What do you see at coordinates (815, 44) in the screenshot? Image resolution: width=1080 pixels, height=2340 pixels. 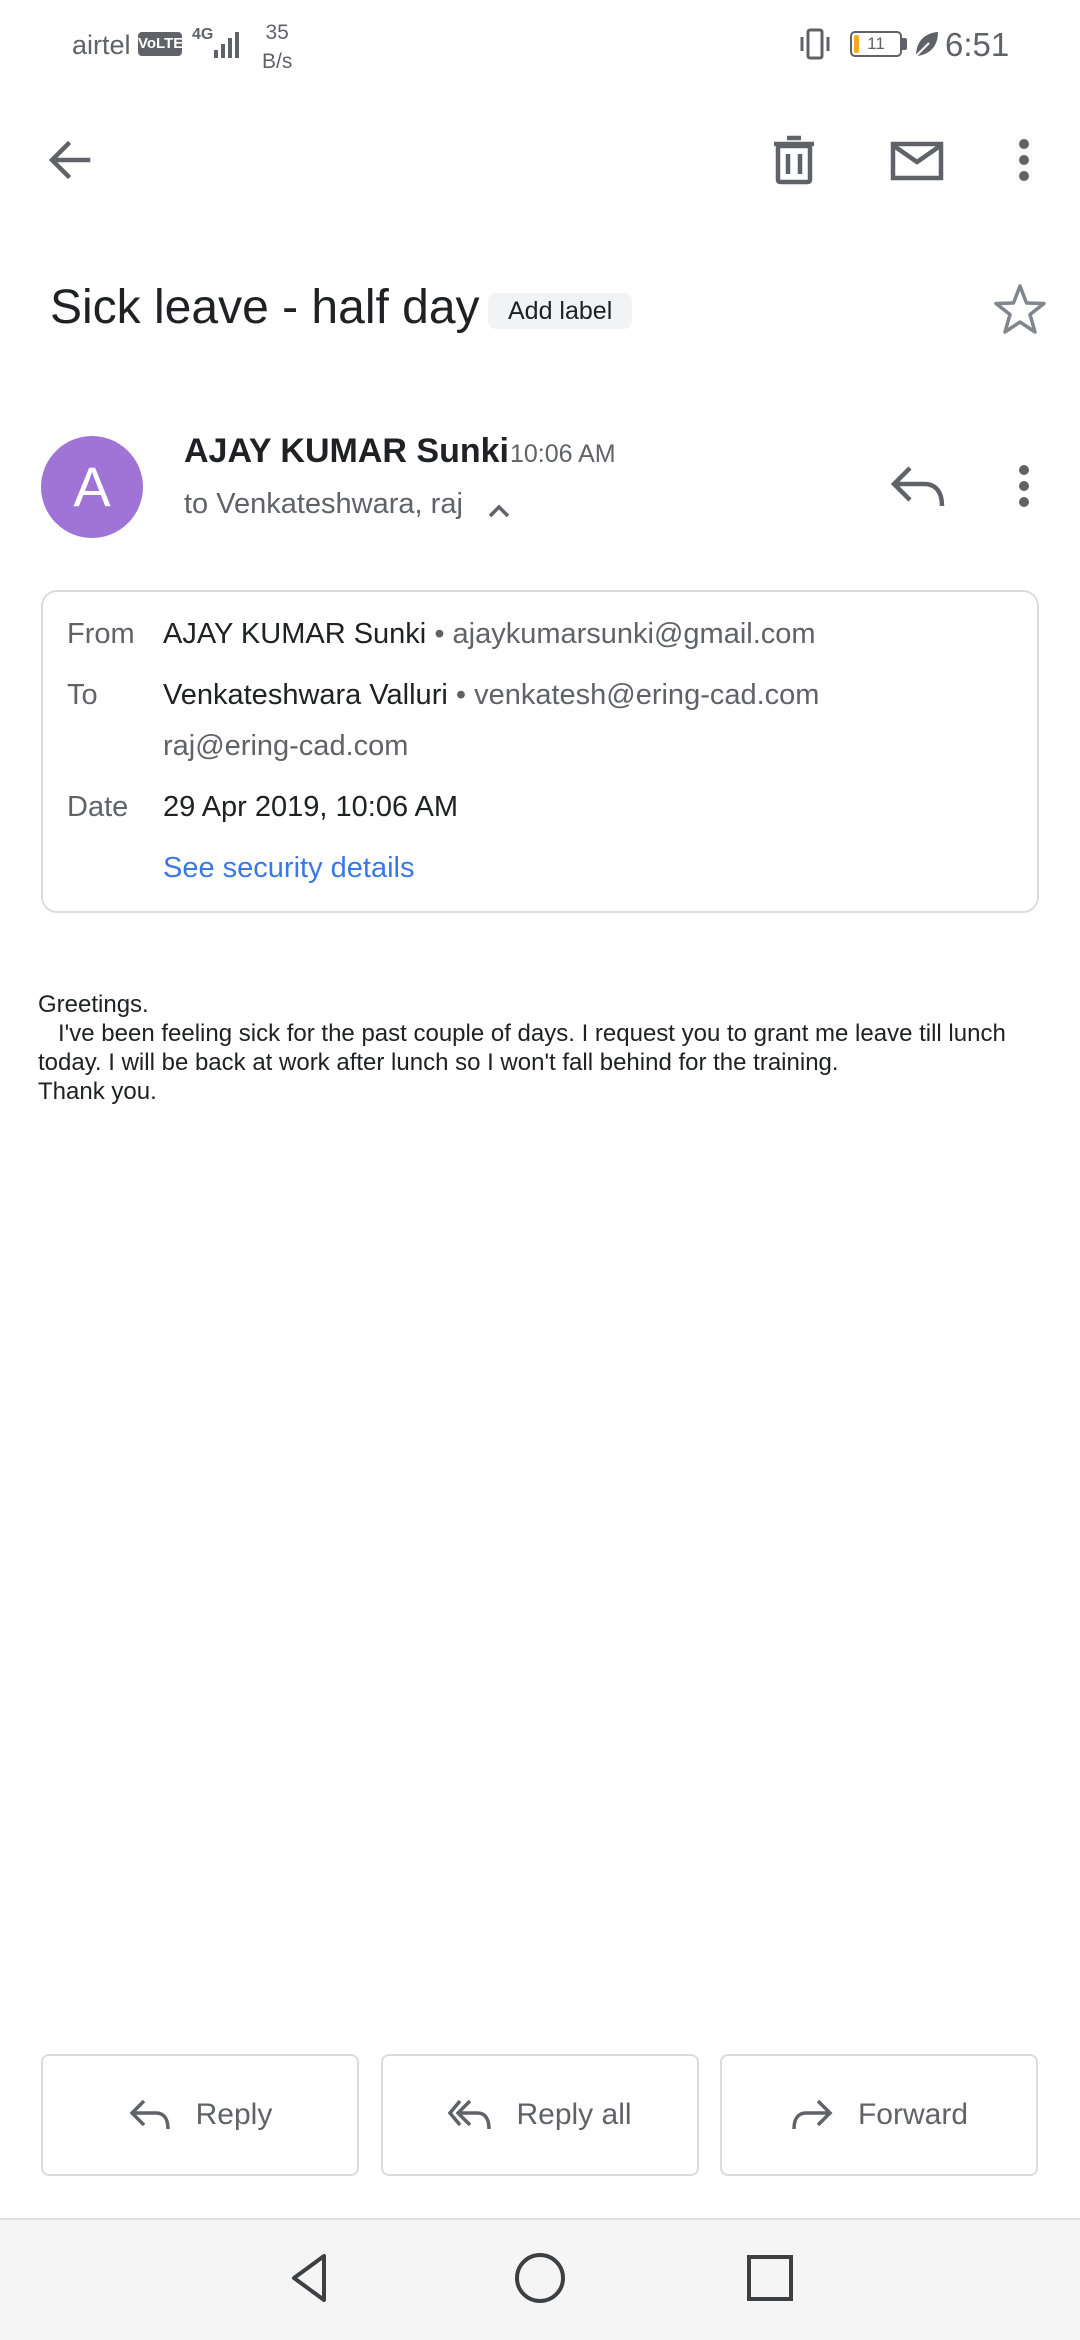 I see `vibrate-icon` at bounding box center [815, 44].